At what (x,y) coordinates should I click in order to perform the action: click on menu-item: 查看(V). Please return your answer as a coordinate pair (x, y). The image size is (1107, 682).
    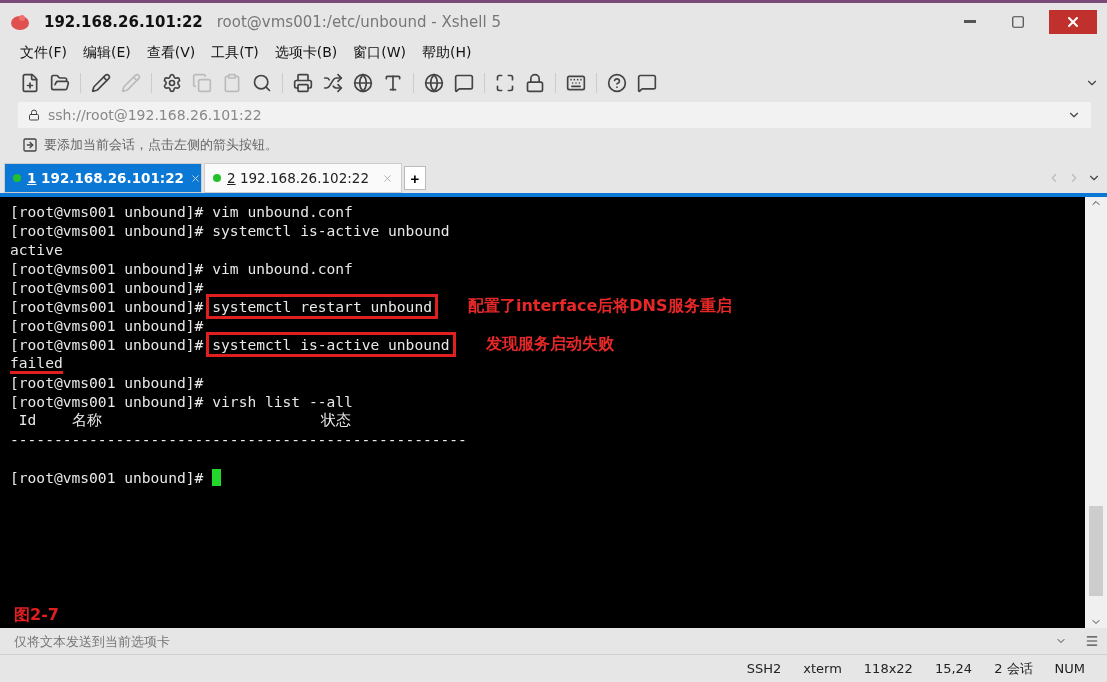
    Looking at the image, I should click on (171, 53).